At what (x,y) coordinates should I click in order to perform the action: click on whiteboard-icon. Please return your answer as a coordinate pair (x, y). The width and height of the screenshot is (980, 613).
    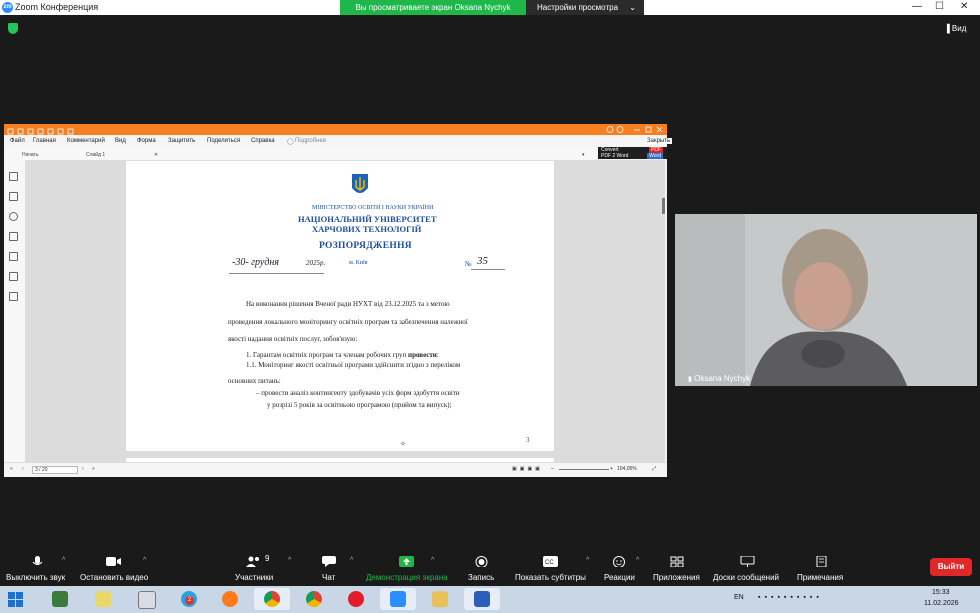
    Looking at the image, I should click on (747, 561).